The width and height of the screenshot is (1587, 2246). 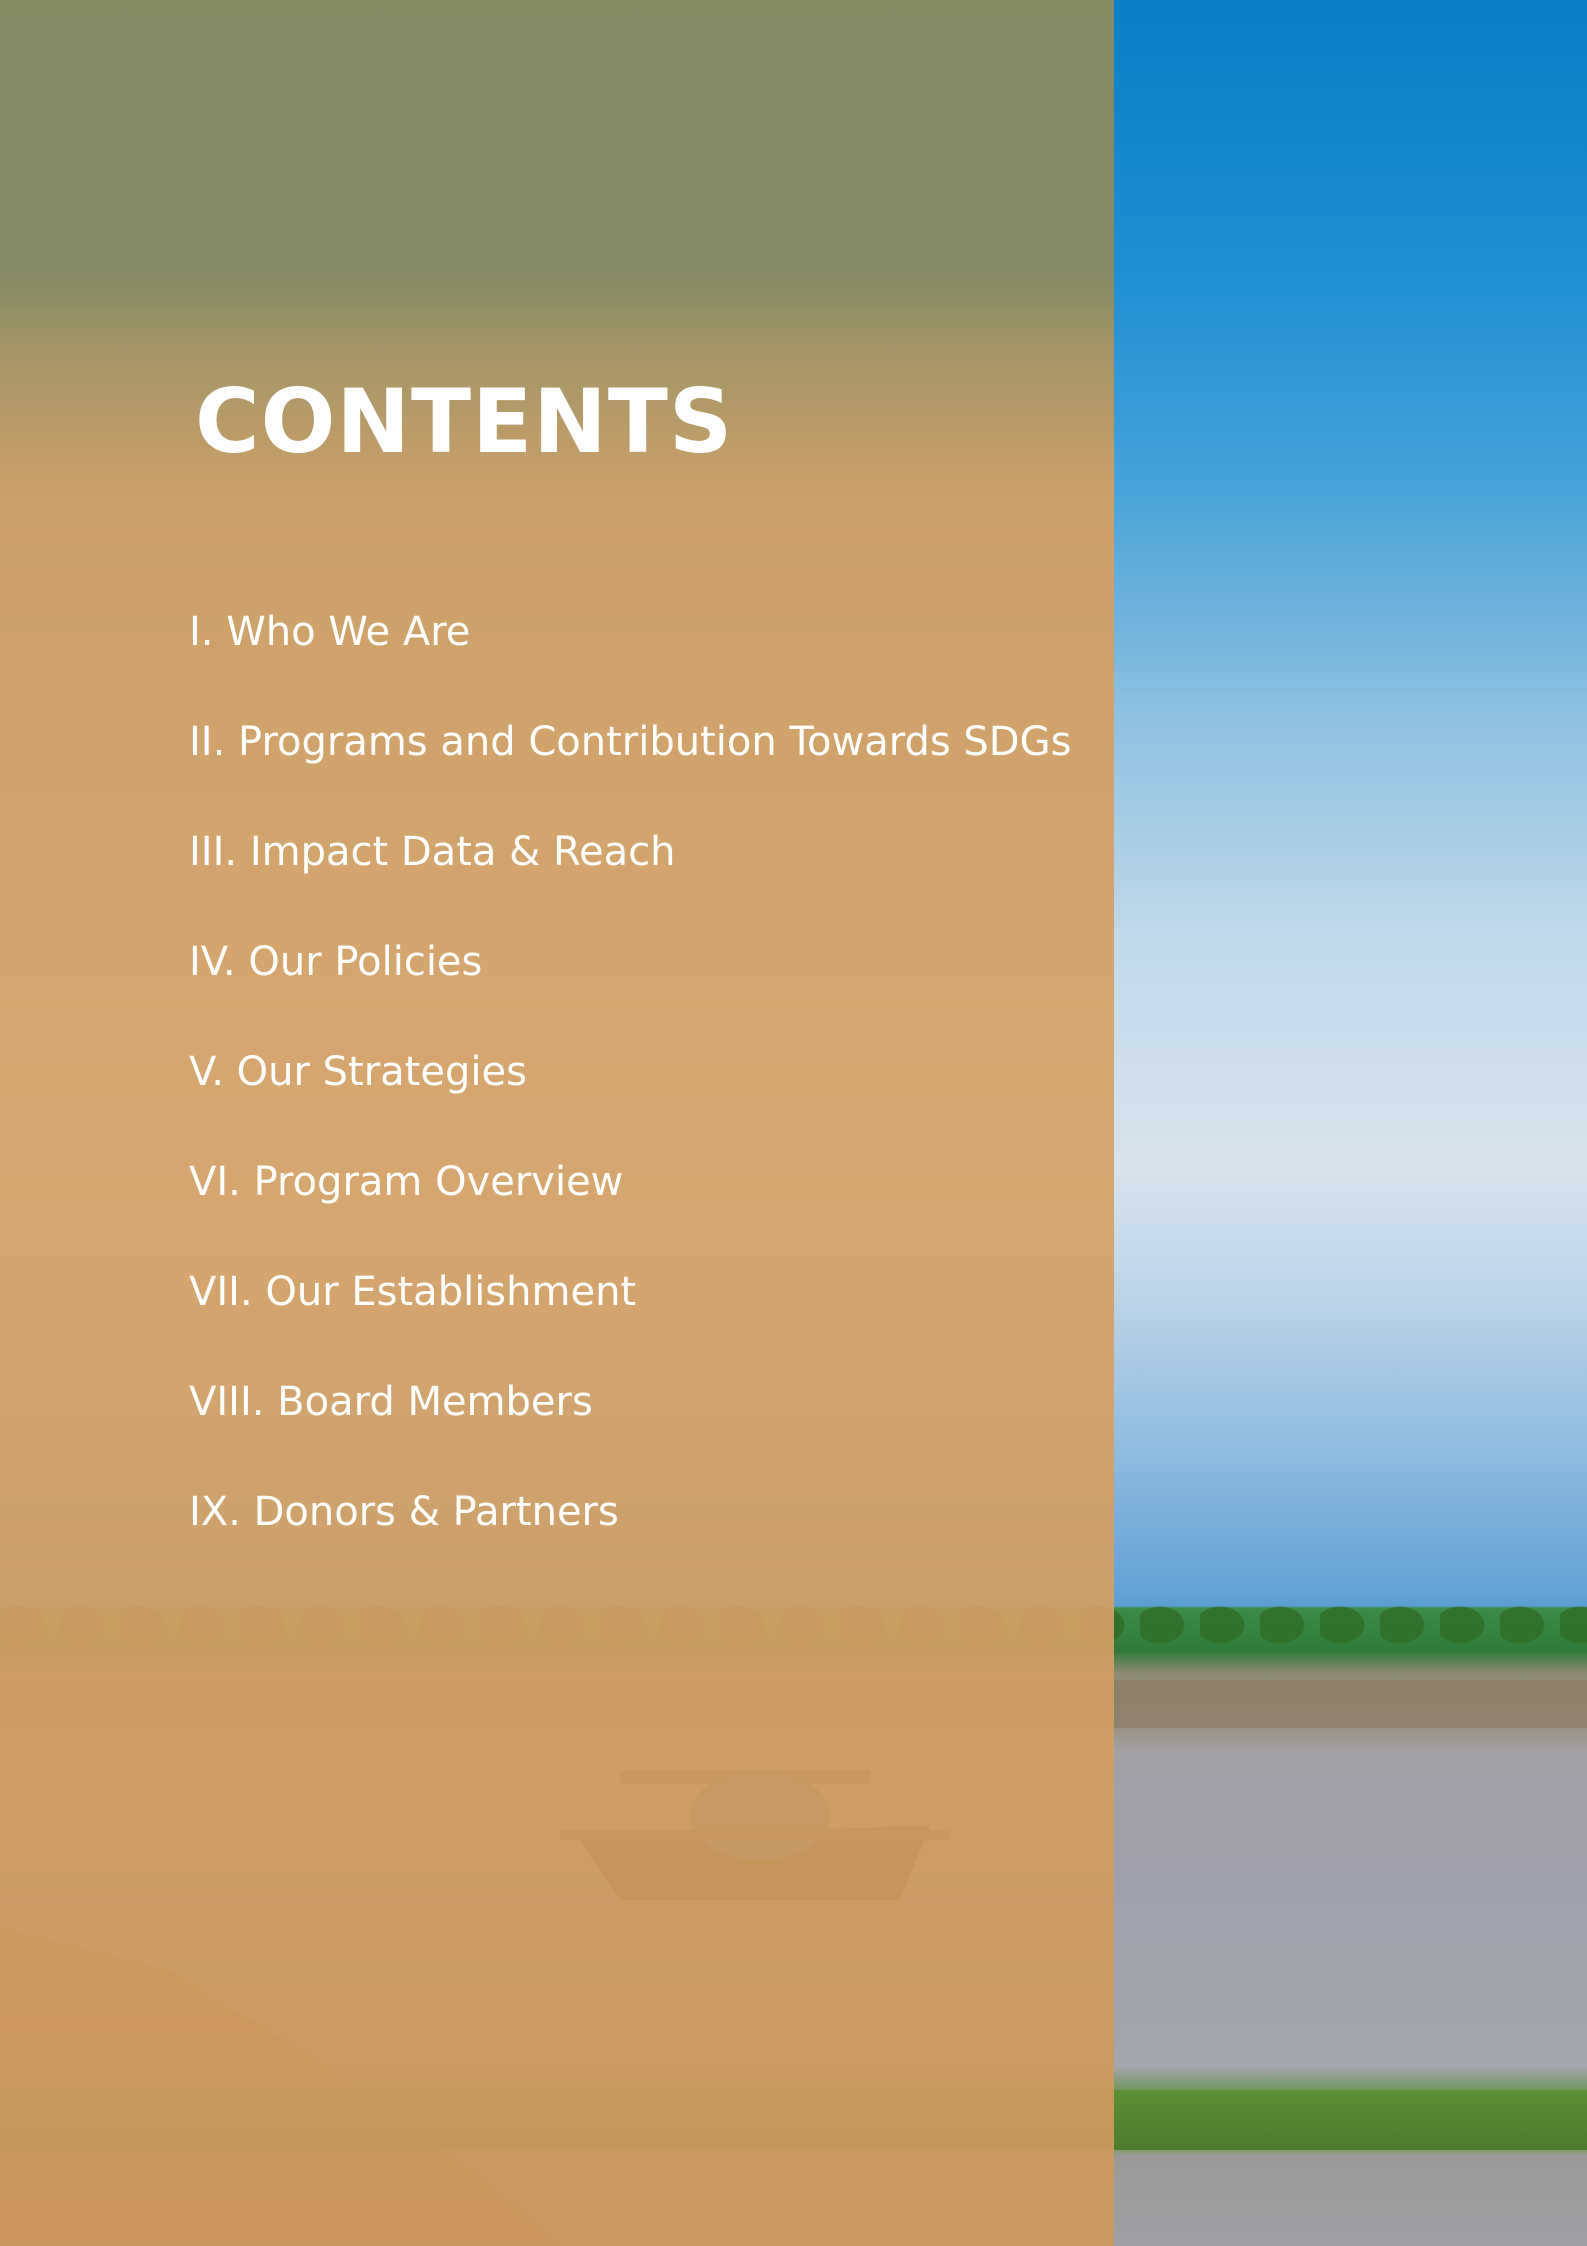 I want to click on toc-item: VII. Our Establishment, so click(x=630, y=1327).